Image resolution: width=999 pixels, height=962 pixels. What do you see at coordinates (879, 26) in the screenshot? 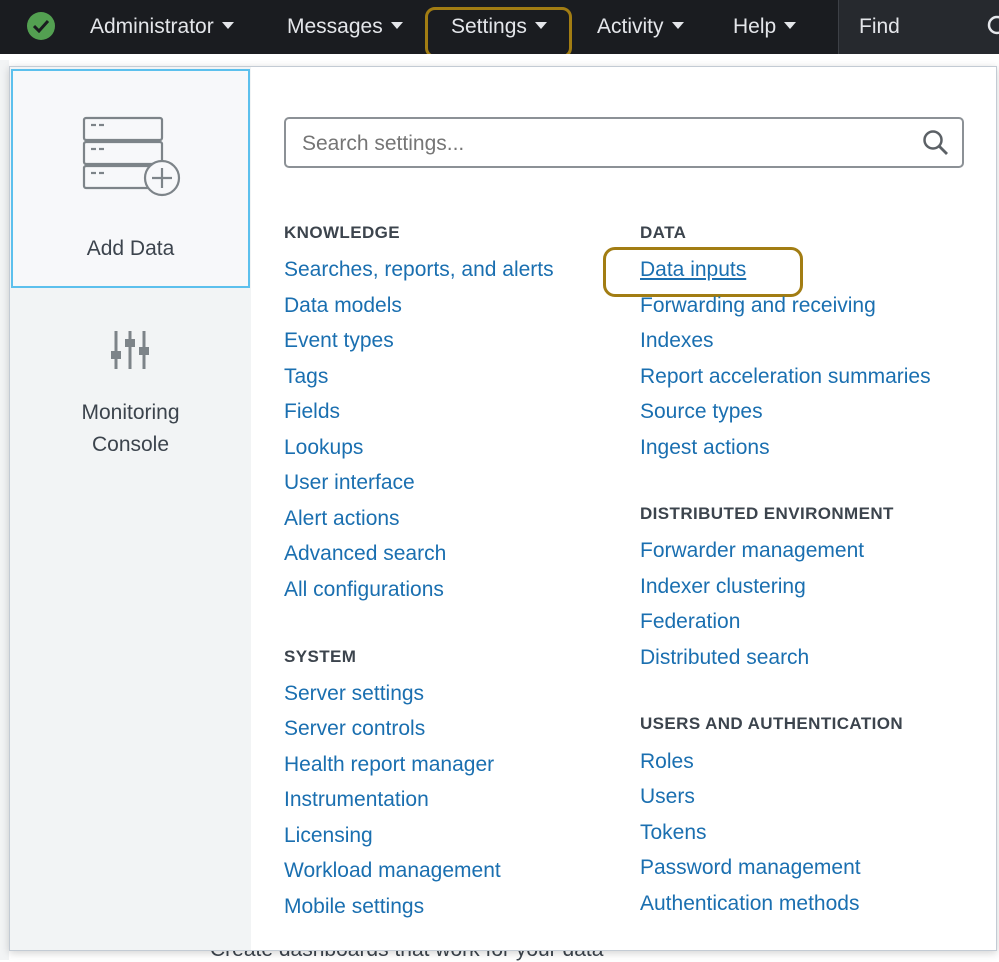
I see `find-label: Find` at bounding box center [879, 26].